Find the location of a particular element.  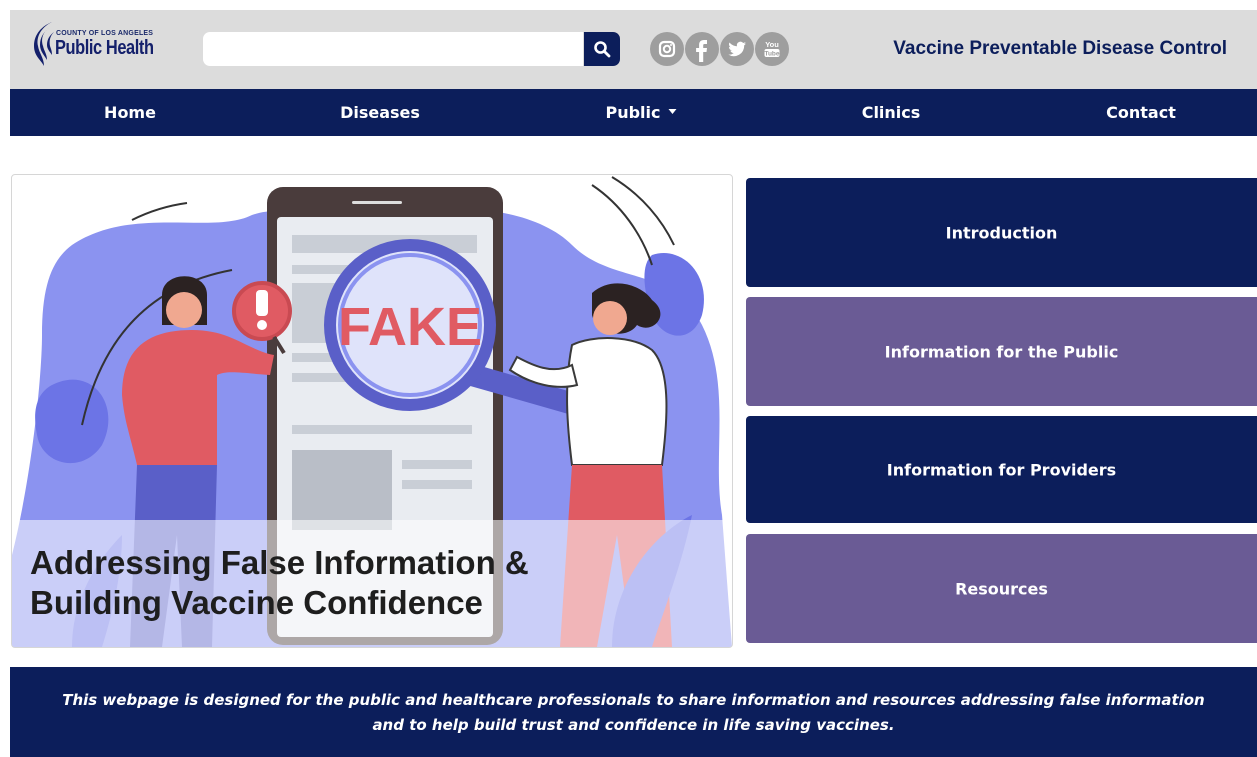

introduction-label: Introduction is located at coordinates (1001, 232).